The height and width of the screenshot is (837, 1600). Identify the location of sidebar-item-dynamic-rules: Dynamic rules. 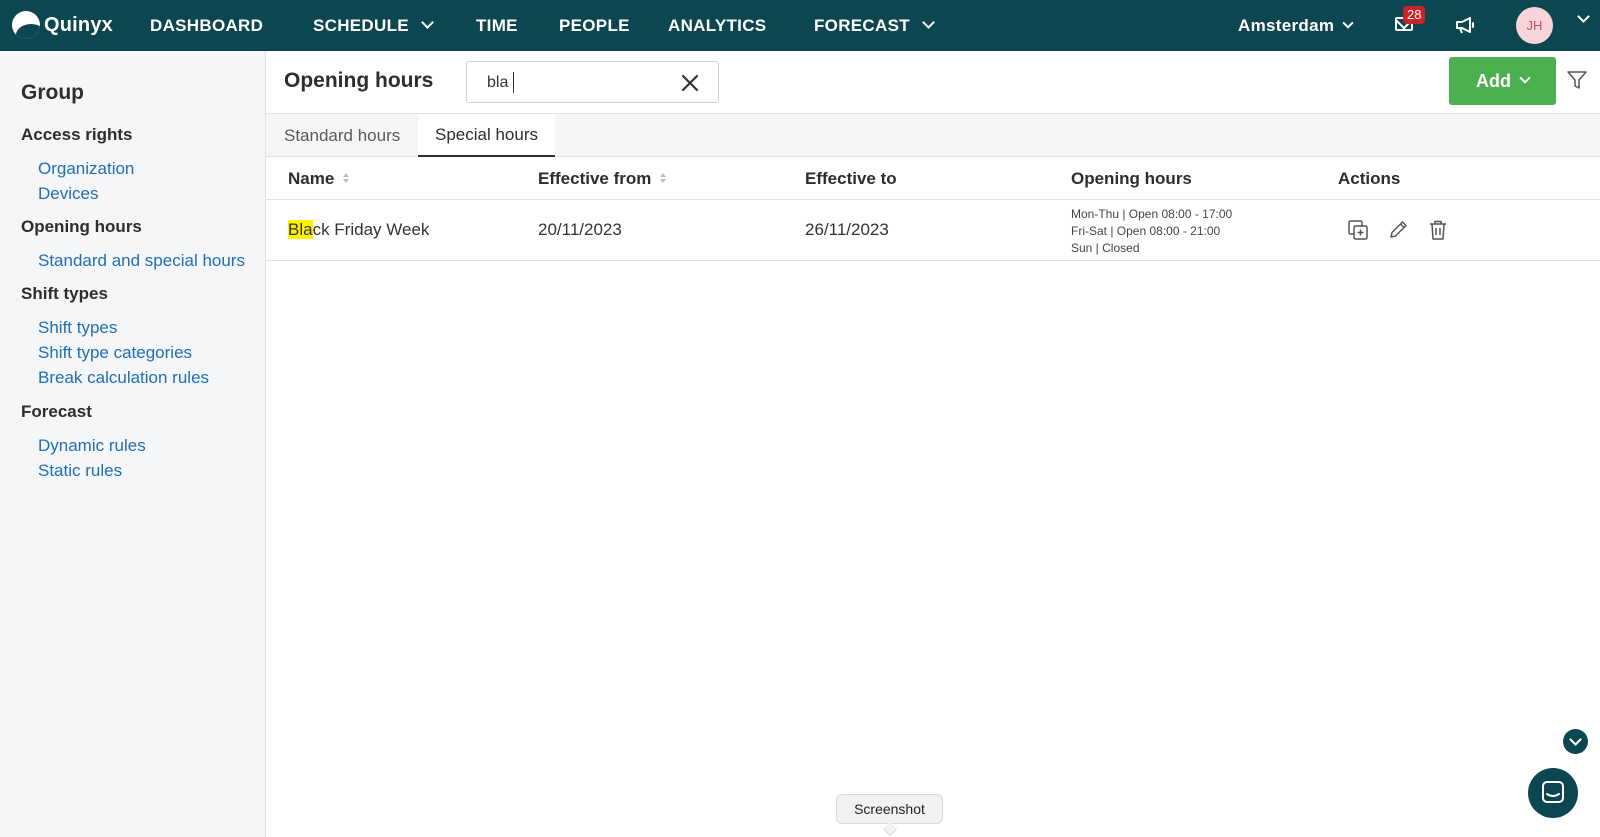
(92, 446).